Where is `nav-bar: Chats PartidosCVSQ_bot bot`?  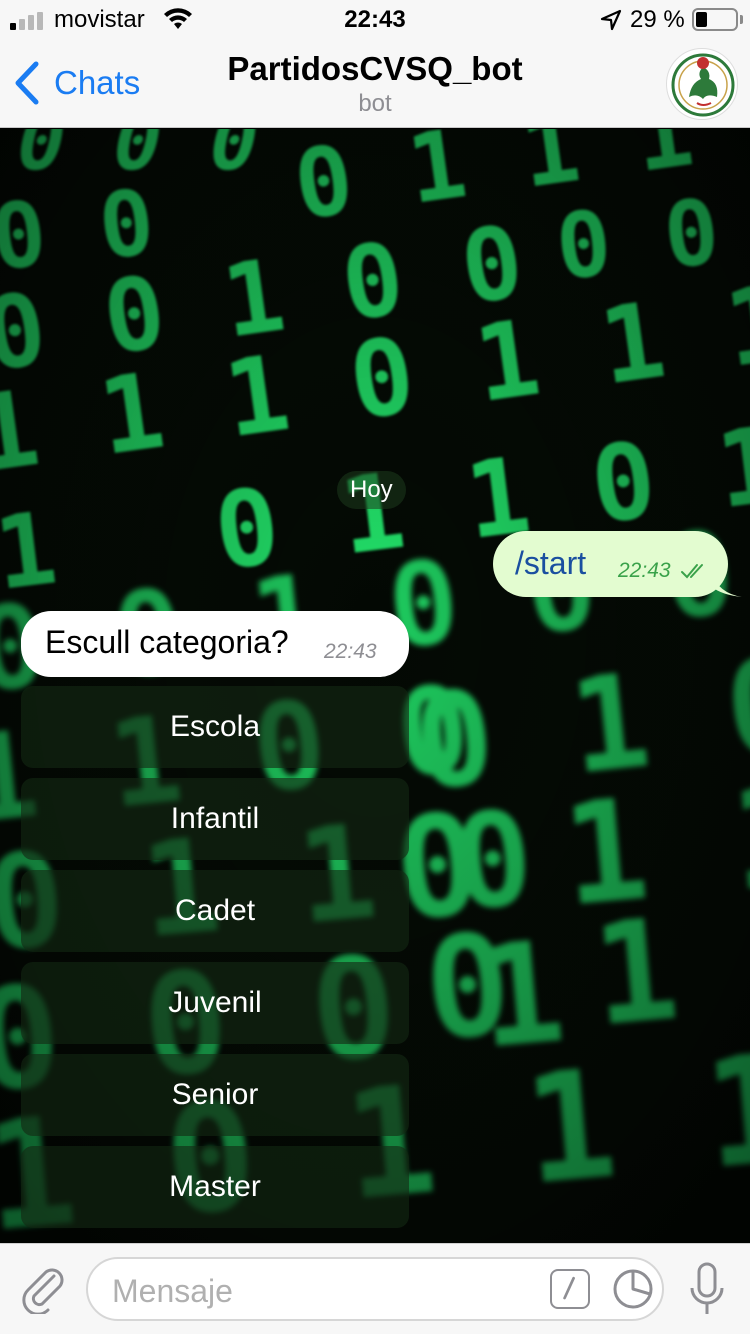 nav-bar: Chats PartidosCVSQ_bot bot is located at coordinates (375, 84).